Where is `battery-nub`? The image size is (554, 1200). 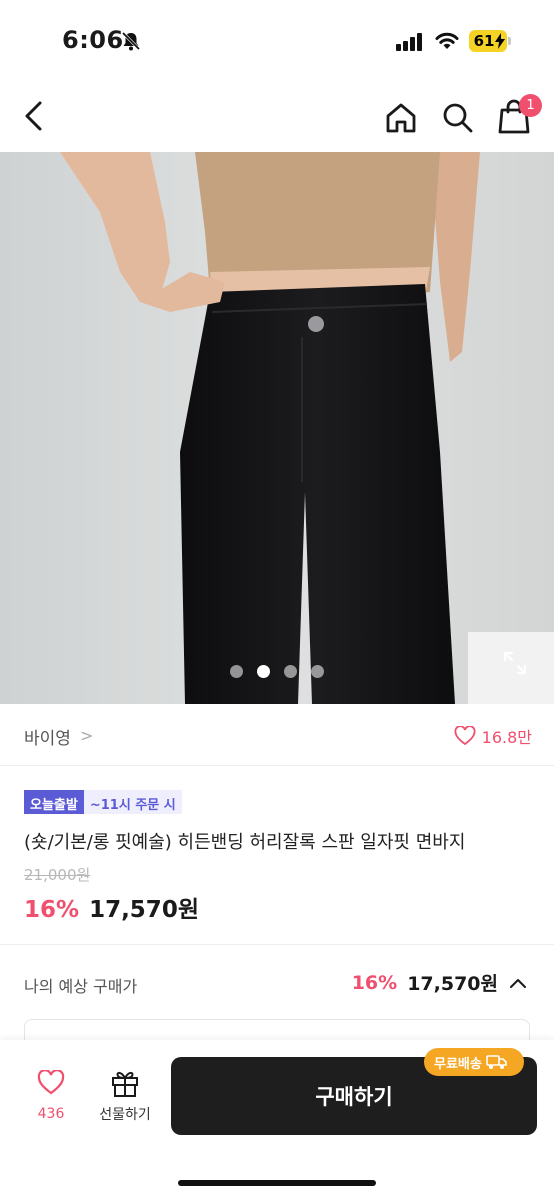 battery-nub is located at coordinates (509, 41).